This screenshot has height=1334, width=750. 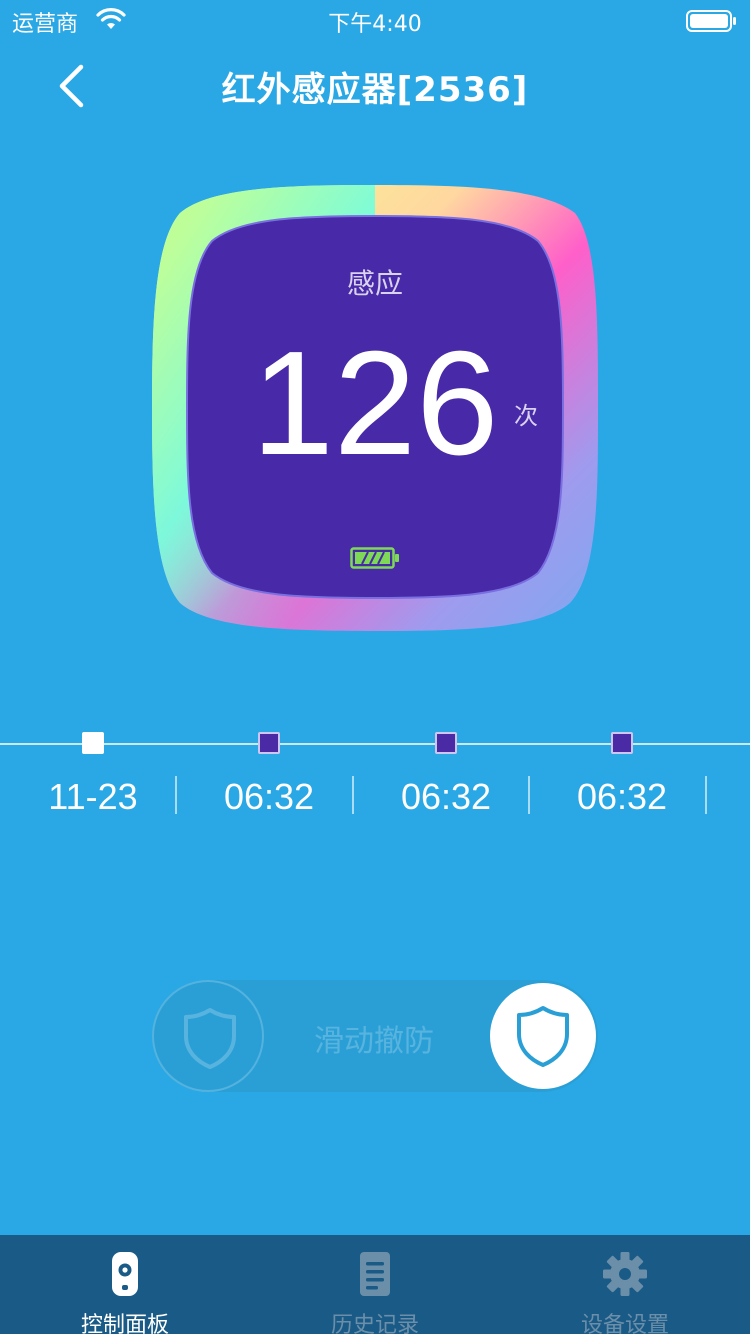 I want to click on nav-bar: 红外感应器[2536], so click(x=375, y=84).